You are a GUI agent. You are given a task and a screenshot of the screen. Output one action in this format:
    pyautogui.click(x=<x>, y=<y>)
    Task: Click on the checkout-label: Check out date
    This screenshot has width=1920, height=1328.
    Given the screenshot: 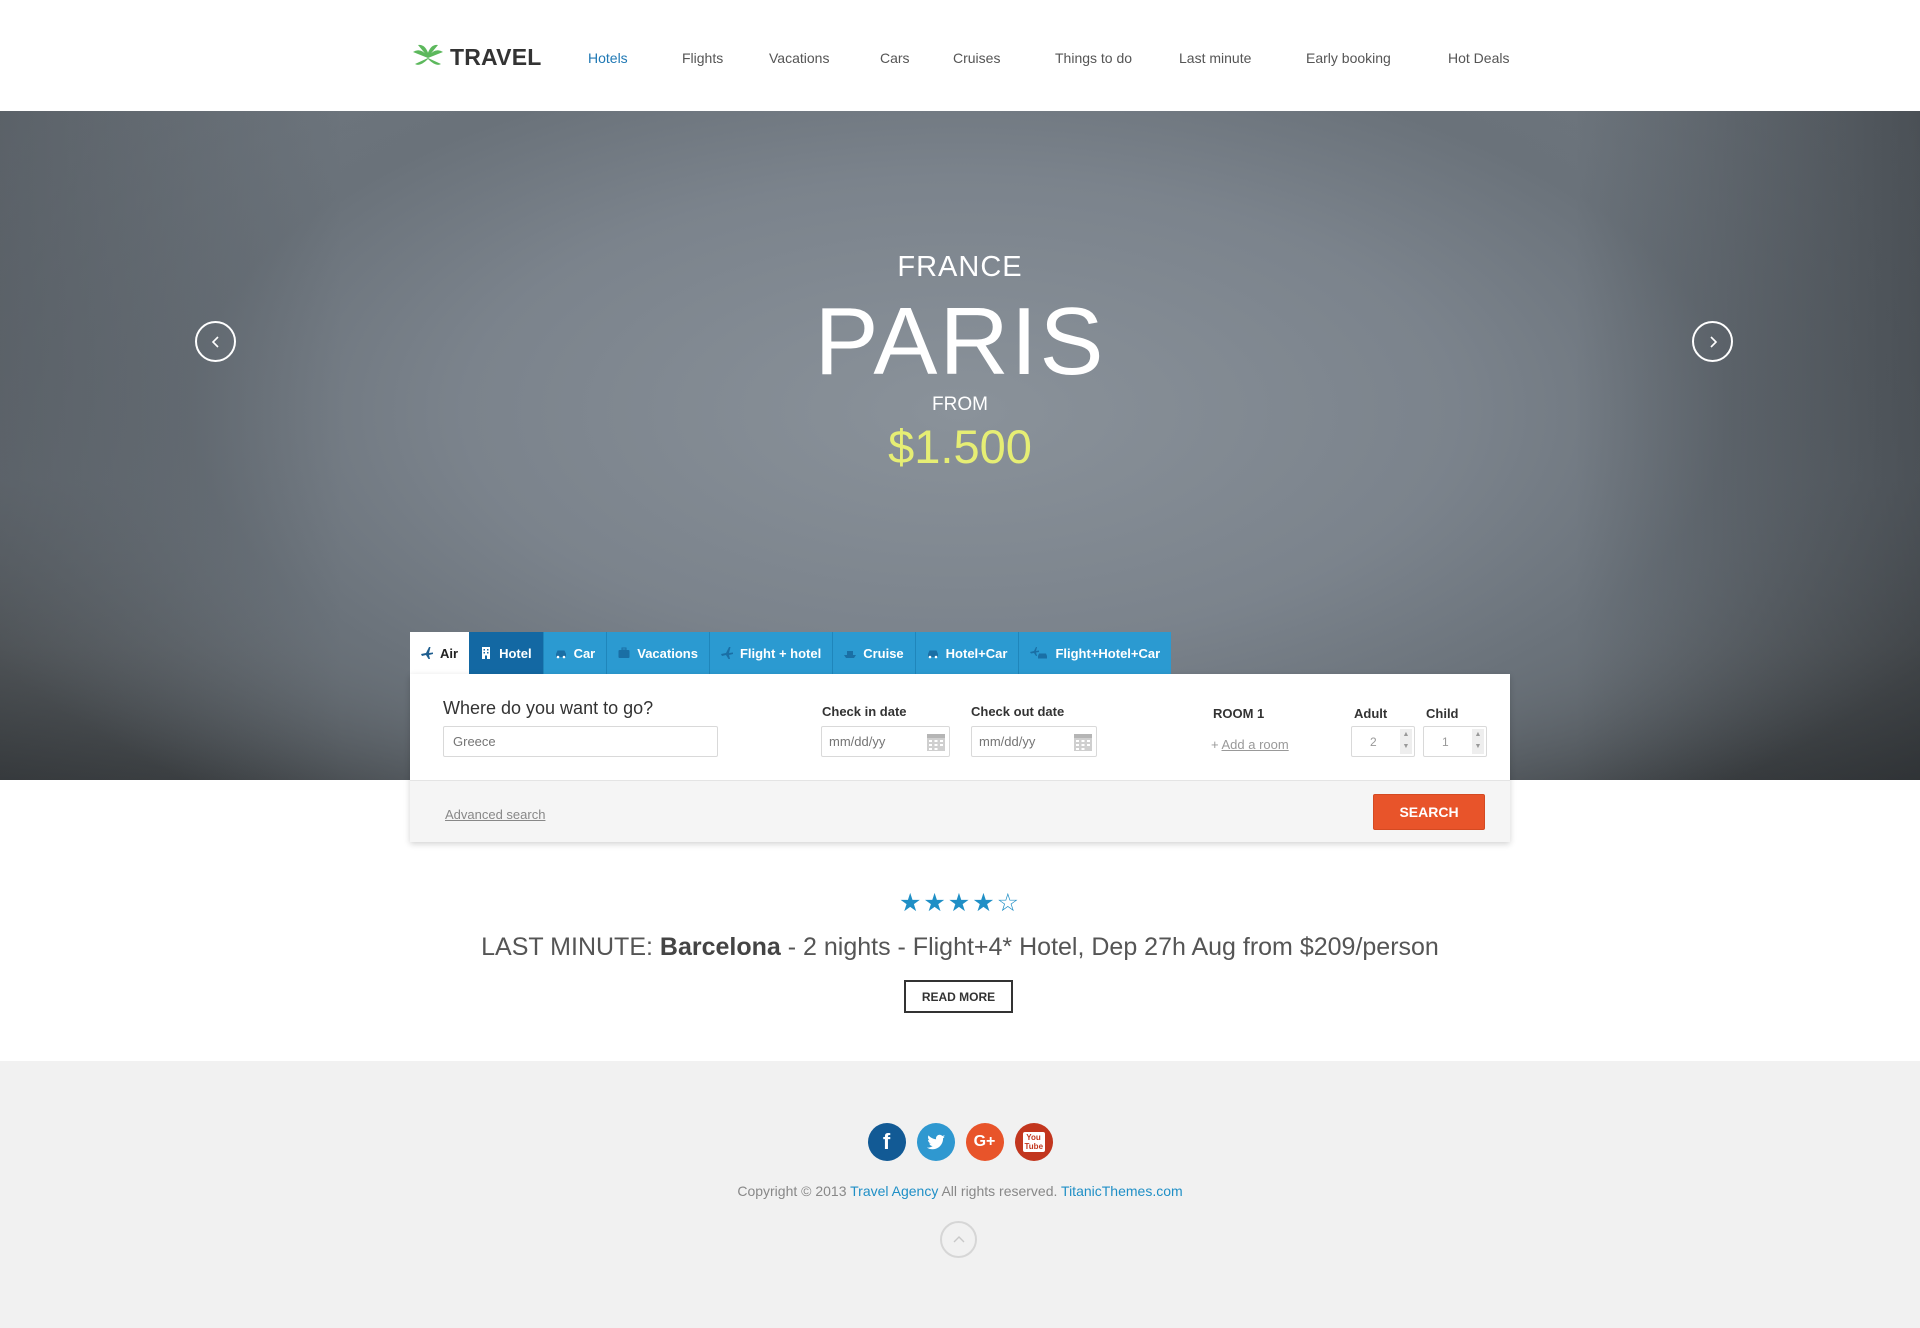 What is the action you would take?
    pyautogui.click(x=1018, y=711)
    